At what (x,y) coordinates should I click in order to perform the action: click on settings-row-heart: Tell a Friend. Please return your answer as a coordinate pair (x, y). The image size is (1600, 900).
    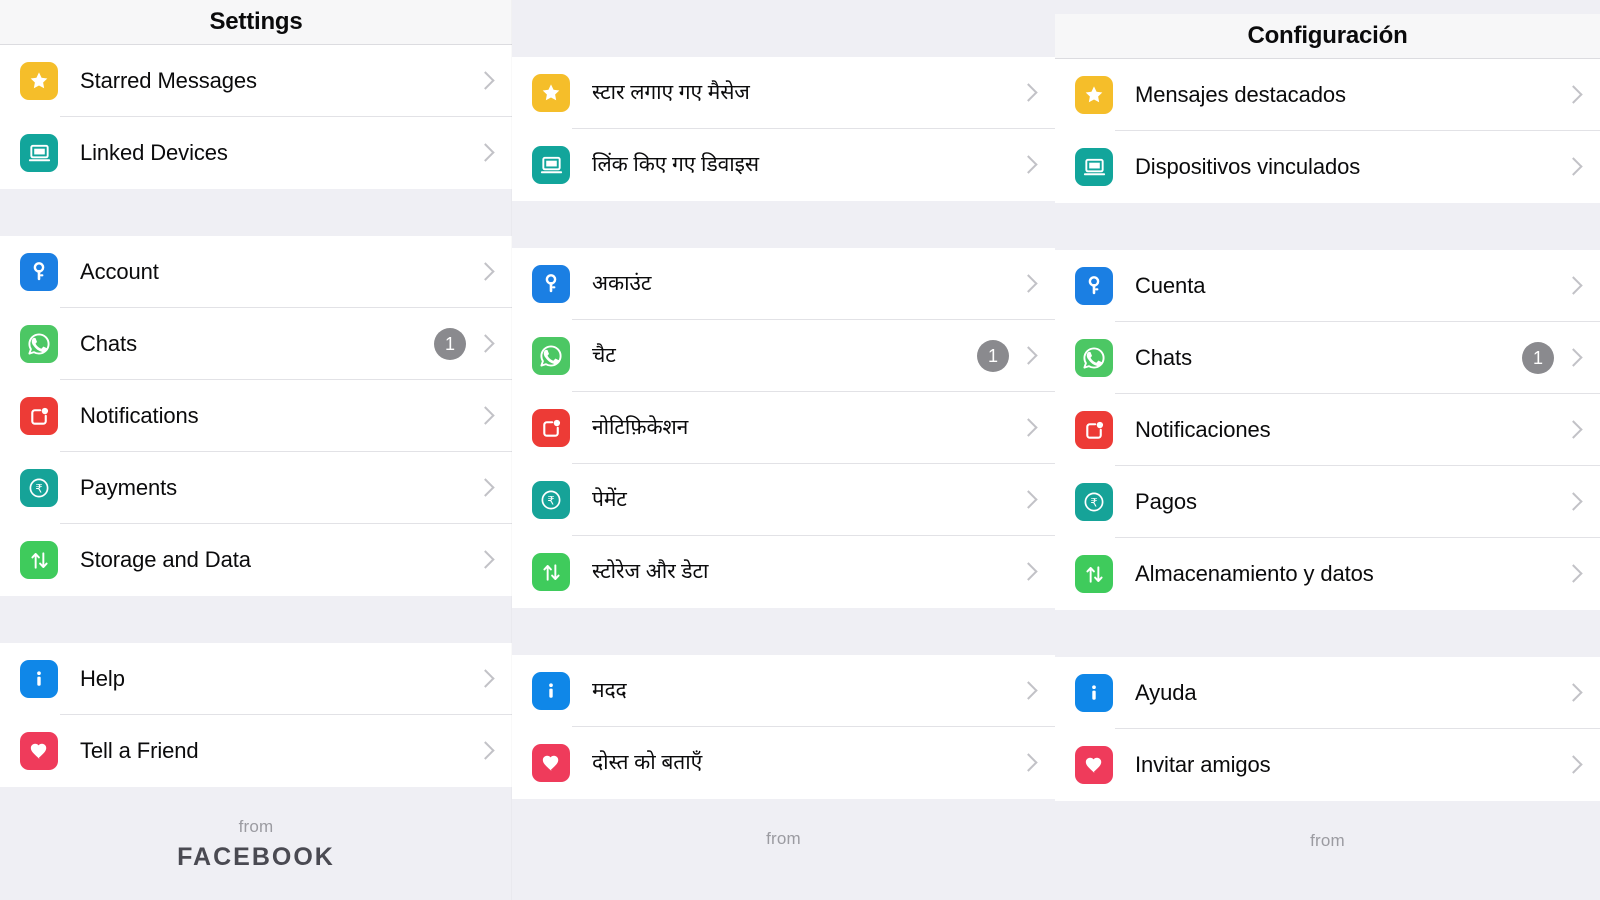
    Looking at the image, I should click on (256, 751).